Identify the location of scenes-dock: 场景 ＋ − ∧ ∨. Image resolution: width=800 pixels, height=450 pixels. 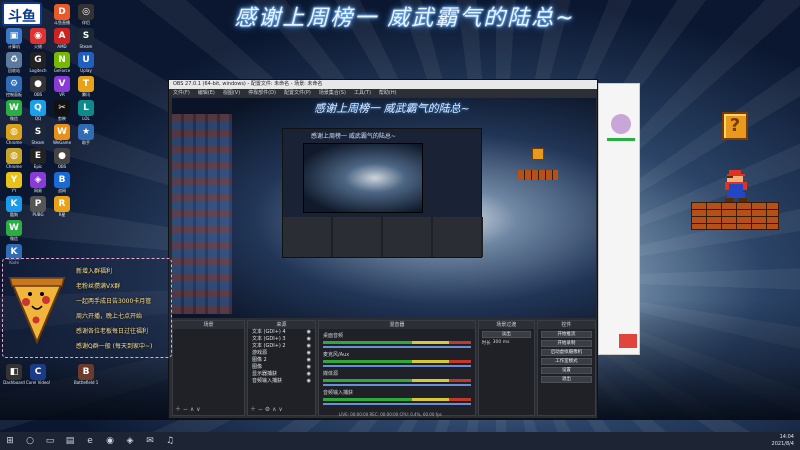
(208, 368).